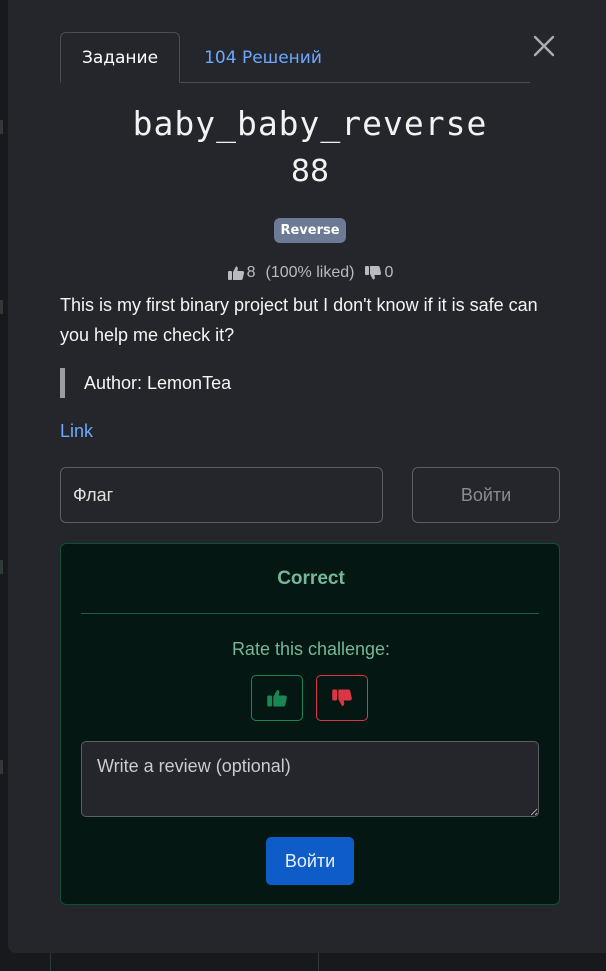  What do you see at coordinates (310, 383) in the screenshot?
I see `author-quote: Author: LemonTea` at bounding box center [310, 383].